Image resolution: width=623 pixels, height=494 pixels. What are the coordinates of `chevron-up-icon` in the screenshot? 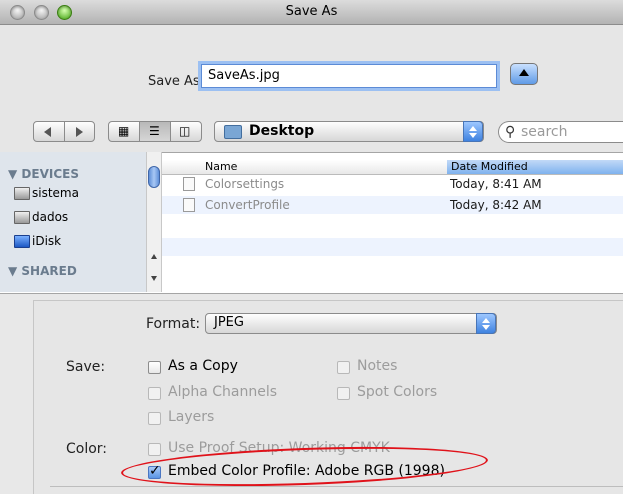 It's located at (524, 72).